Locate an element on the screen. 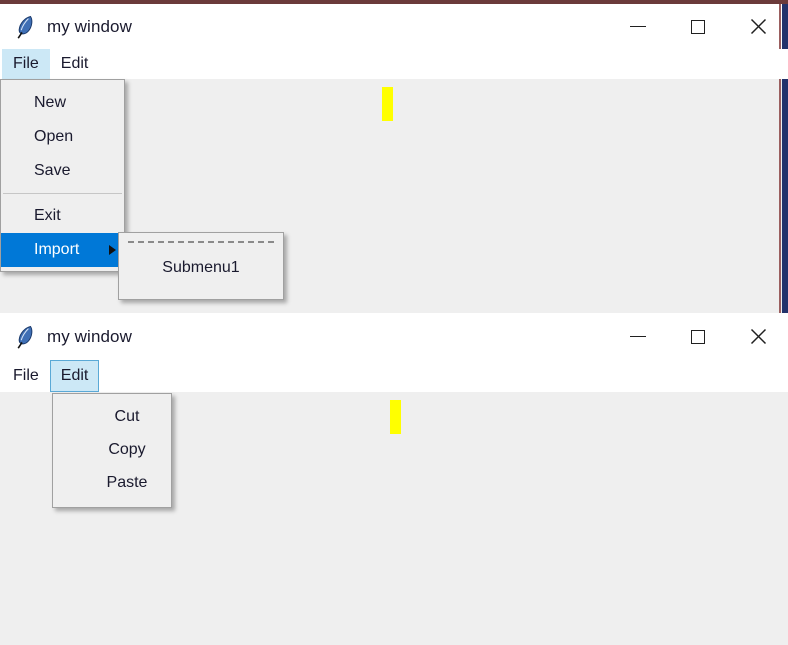  menu-item-cut-label: Cut is located at coordinates (127, 416).